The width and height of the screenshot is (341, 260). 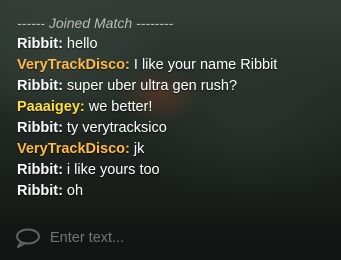 I want to click on chat-message: Paaaigey: we better!, so click(x=177, y=108).